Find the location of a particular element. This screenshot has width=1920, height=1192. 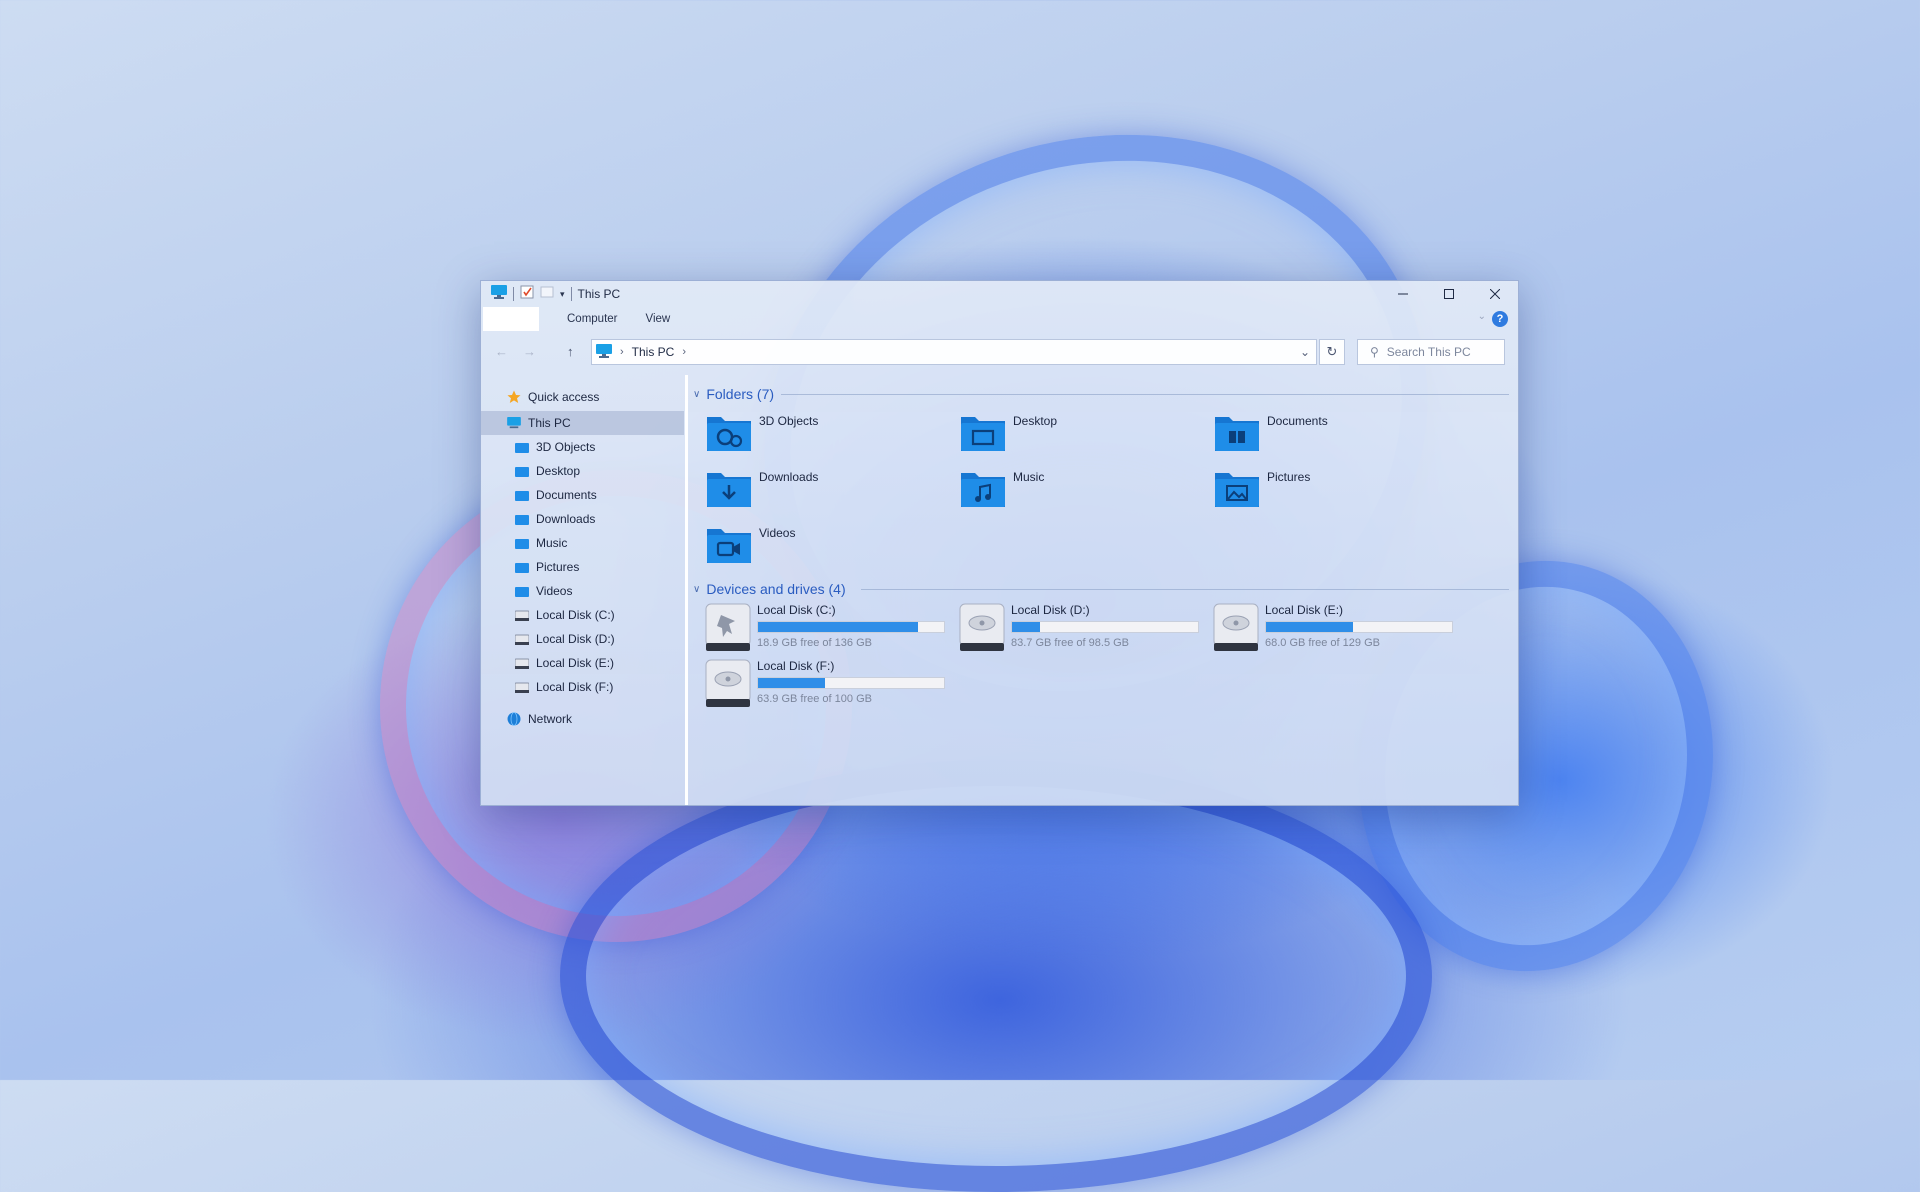

new-folder-icon is located at coordinates (547, 294).